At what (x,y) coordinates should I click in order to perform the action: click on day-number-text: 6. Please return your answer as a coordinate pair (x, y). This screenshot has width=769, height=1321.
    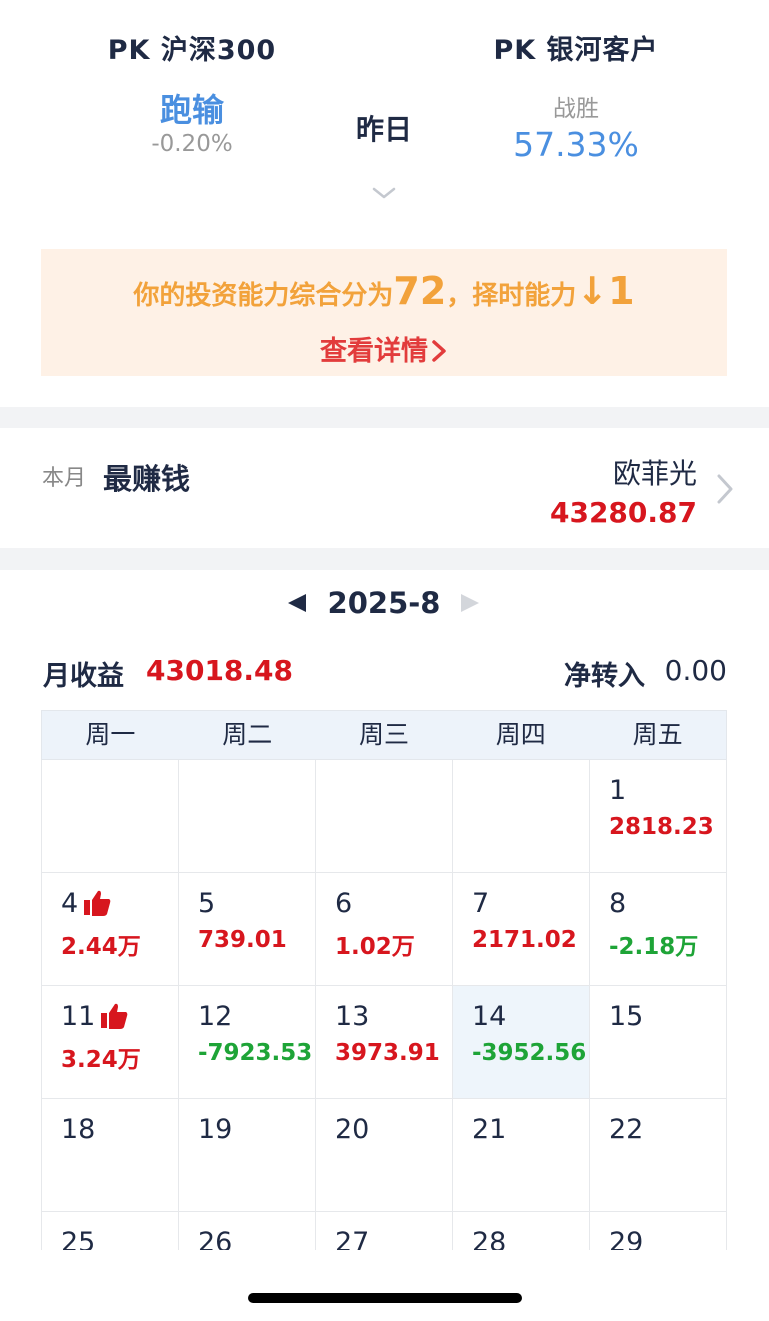
    Looking at the image, I should click on (344, 903).